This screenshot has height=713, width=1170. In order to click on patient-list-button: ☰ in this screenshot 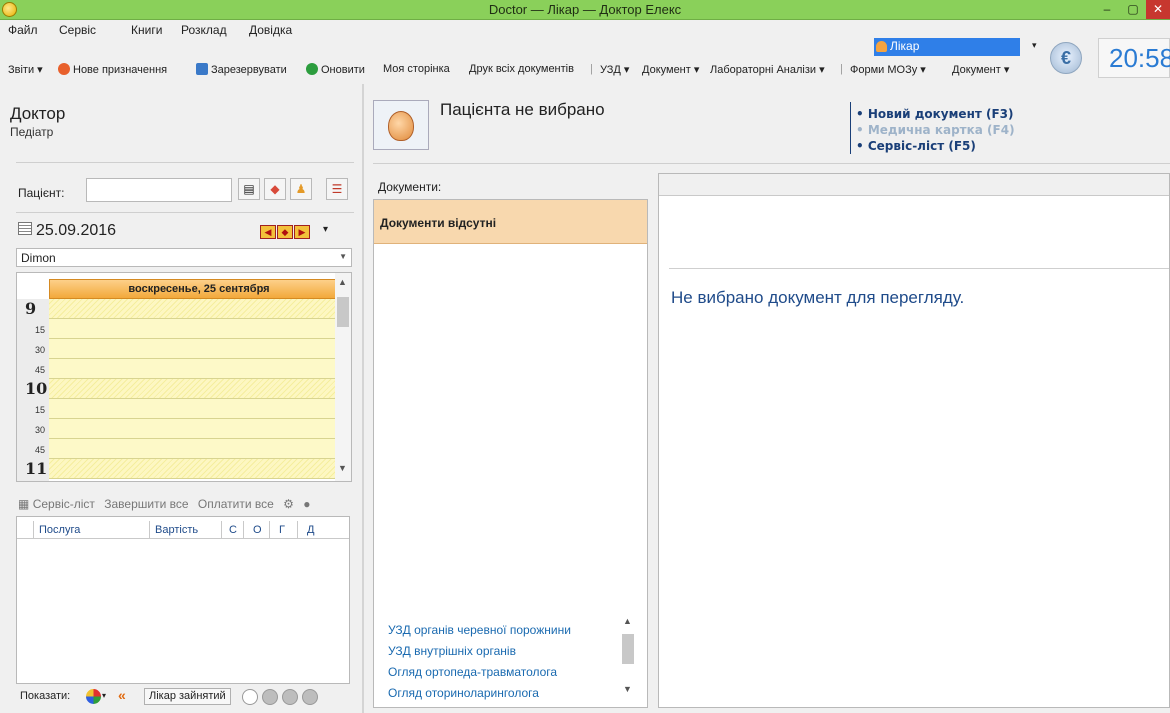, I will do `click(337, 189)`.